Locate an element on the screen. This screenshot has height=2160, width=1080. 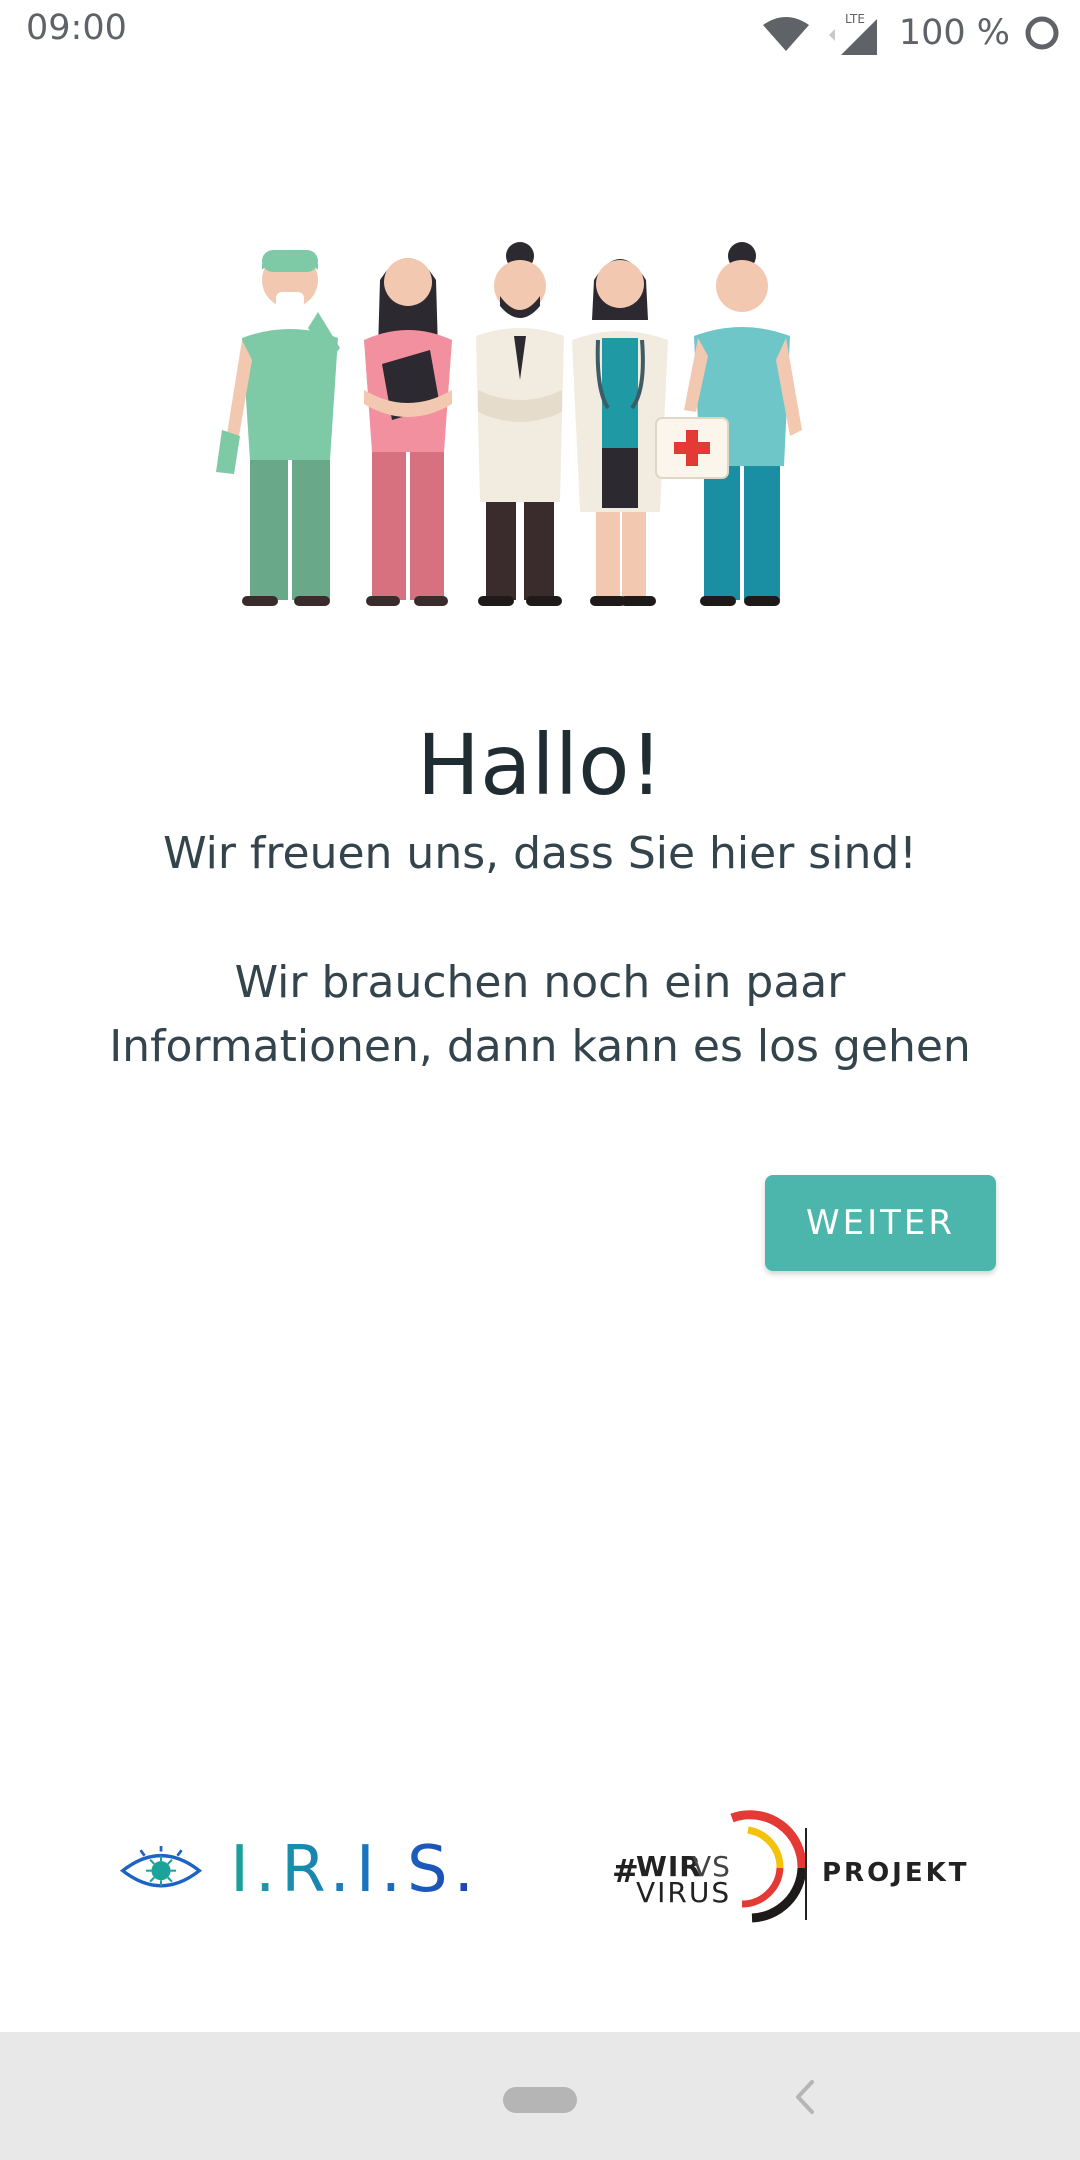
battery-icon is located at coordinates (1042, 33).